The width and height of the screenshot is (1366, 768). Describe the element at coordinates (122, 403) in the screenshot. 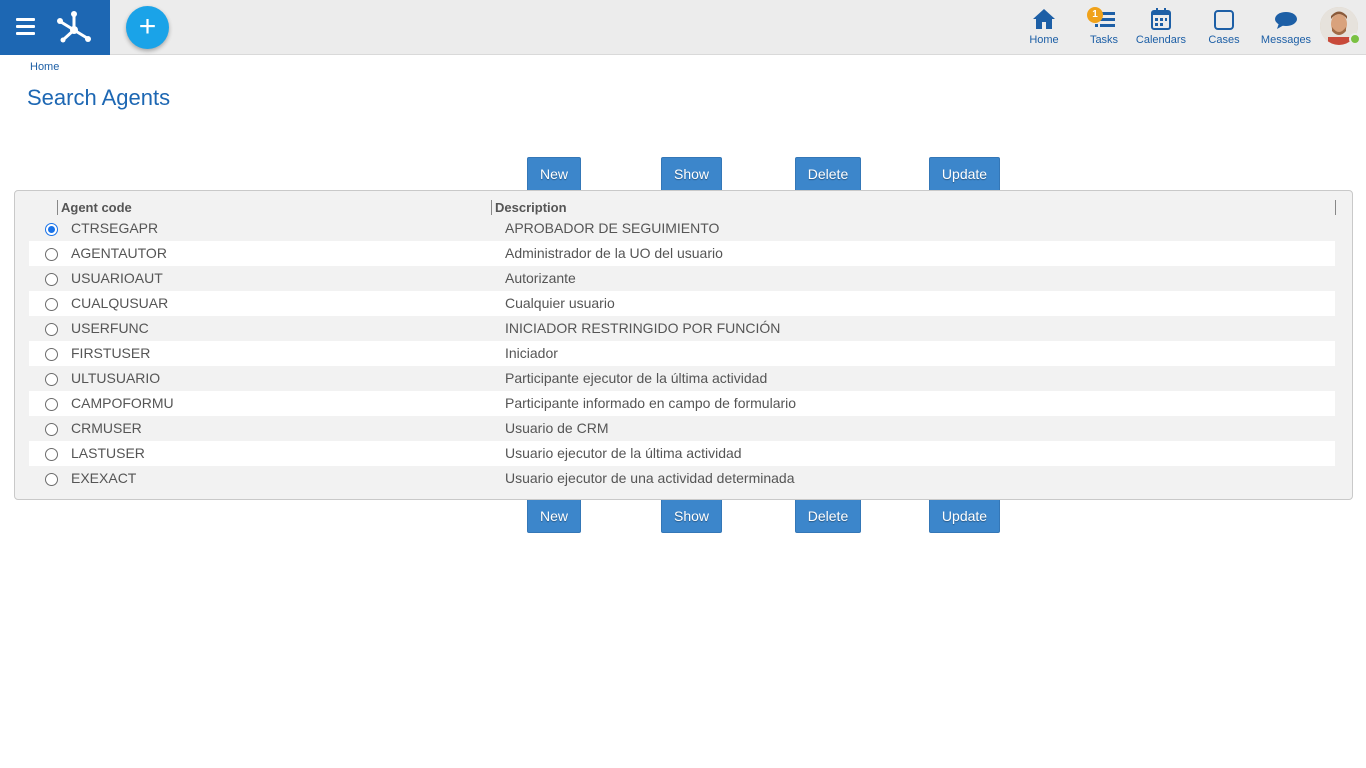

I see `agent-code-cell: CAMPOFORMU` at that location.